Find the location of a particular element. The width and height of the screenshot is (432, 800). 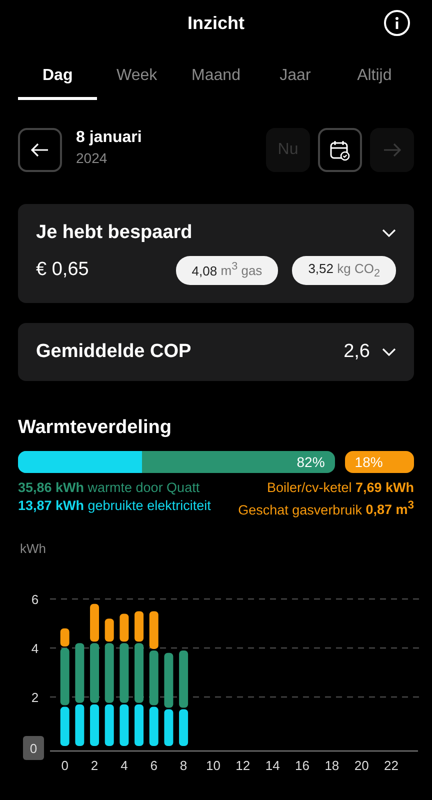

calendar-icon is located at coordinates (340, 150).